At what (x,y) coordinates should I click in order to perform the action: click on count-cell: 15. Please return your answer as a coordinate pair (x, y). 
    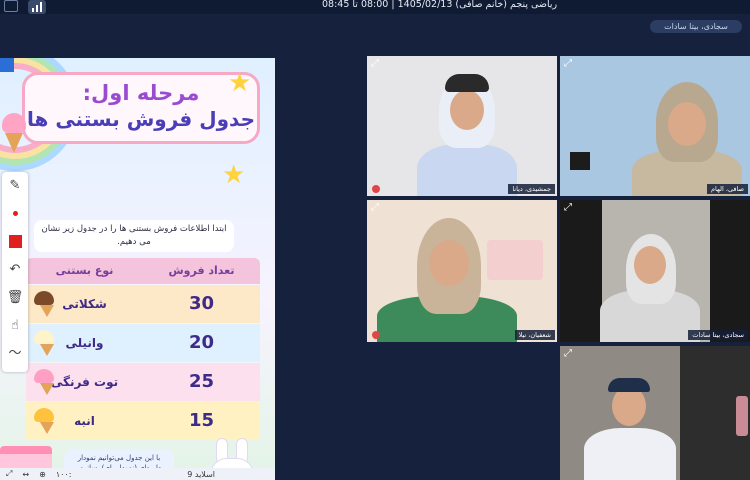
    Looking at the image, I should click on (201, 420).